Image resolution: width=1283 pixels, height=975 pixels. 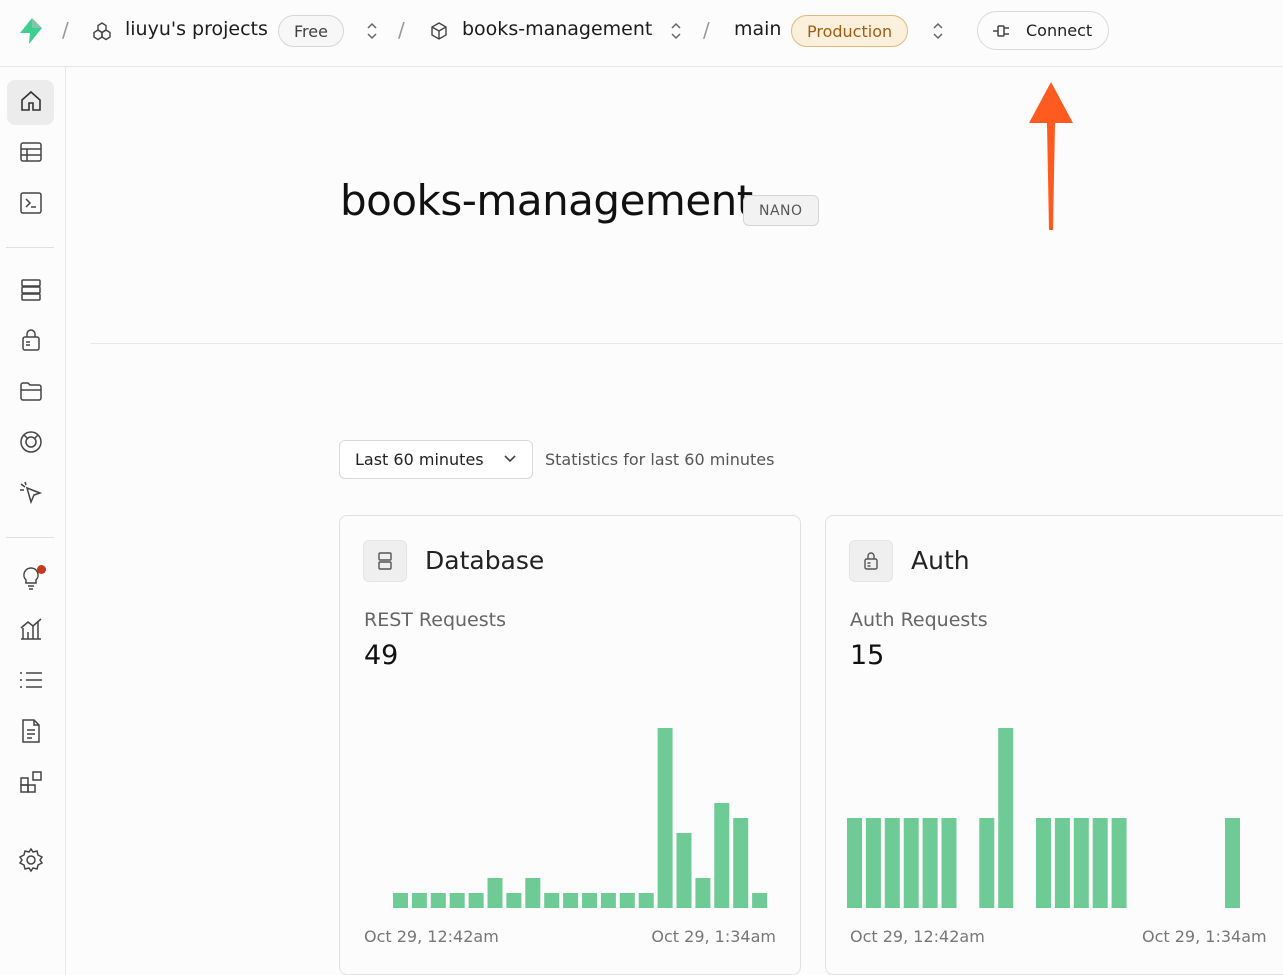 I want to click on connect-label: Connect, so click(x=1059, y=30).